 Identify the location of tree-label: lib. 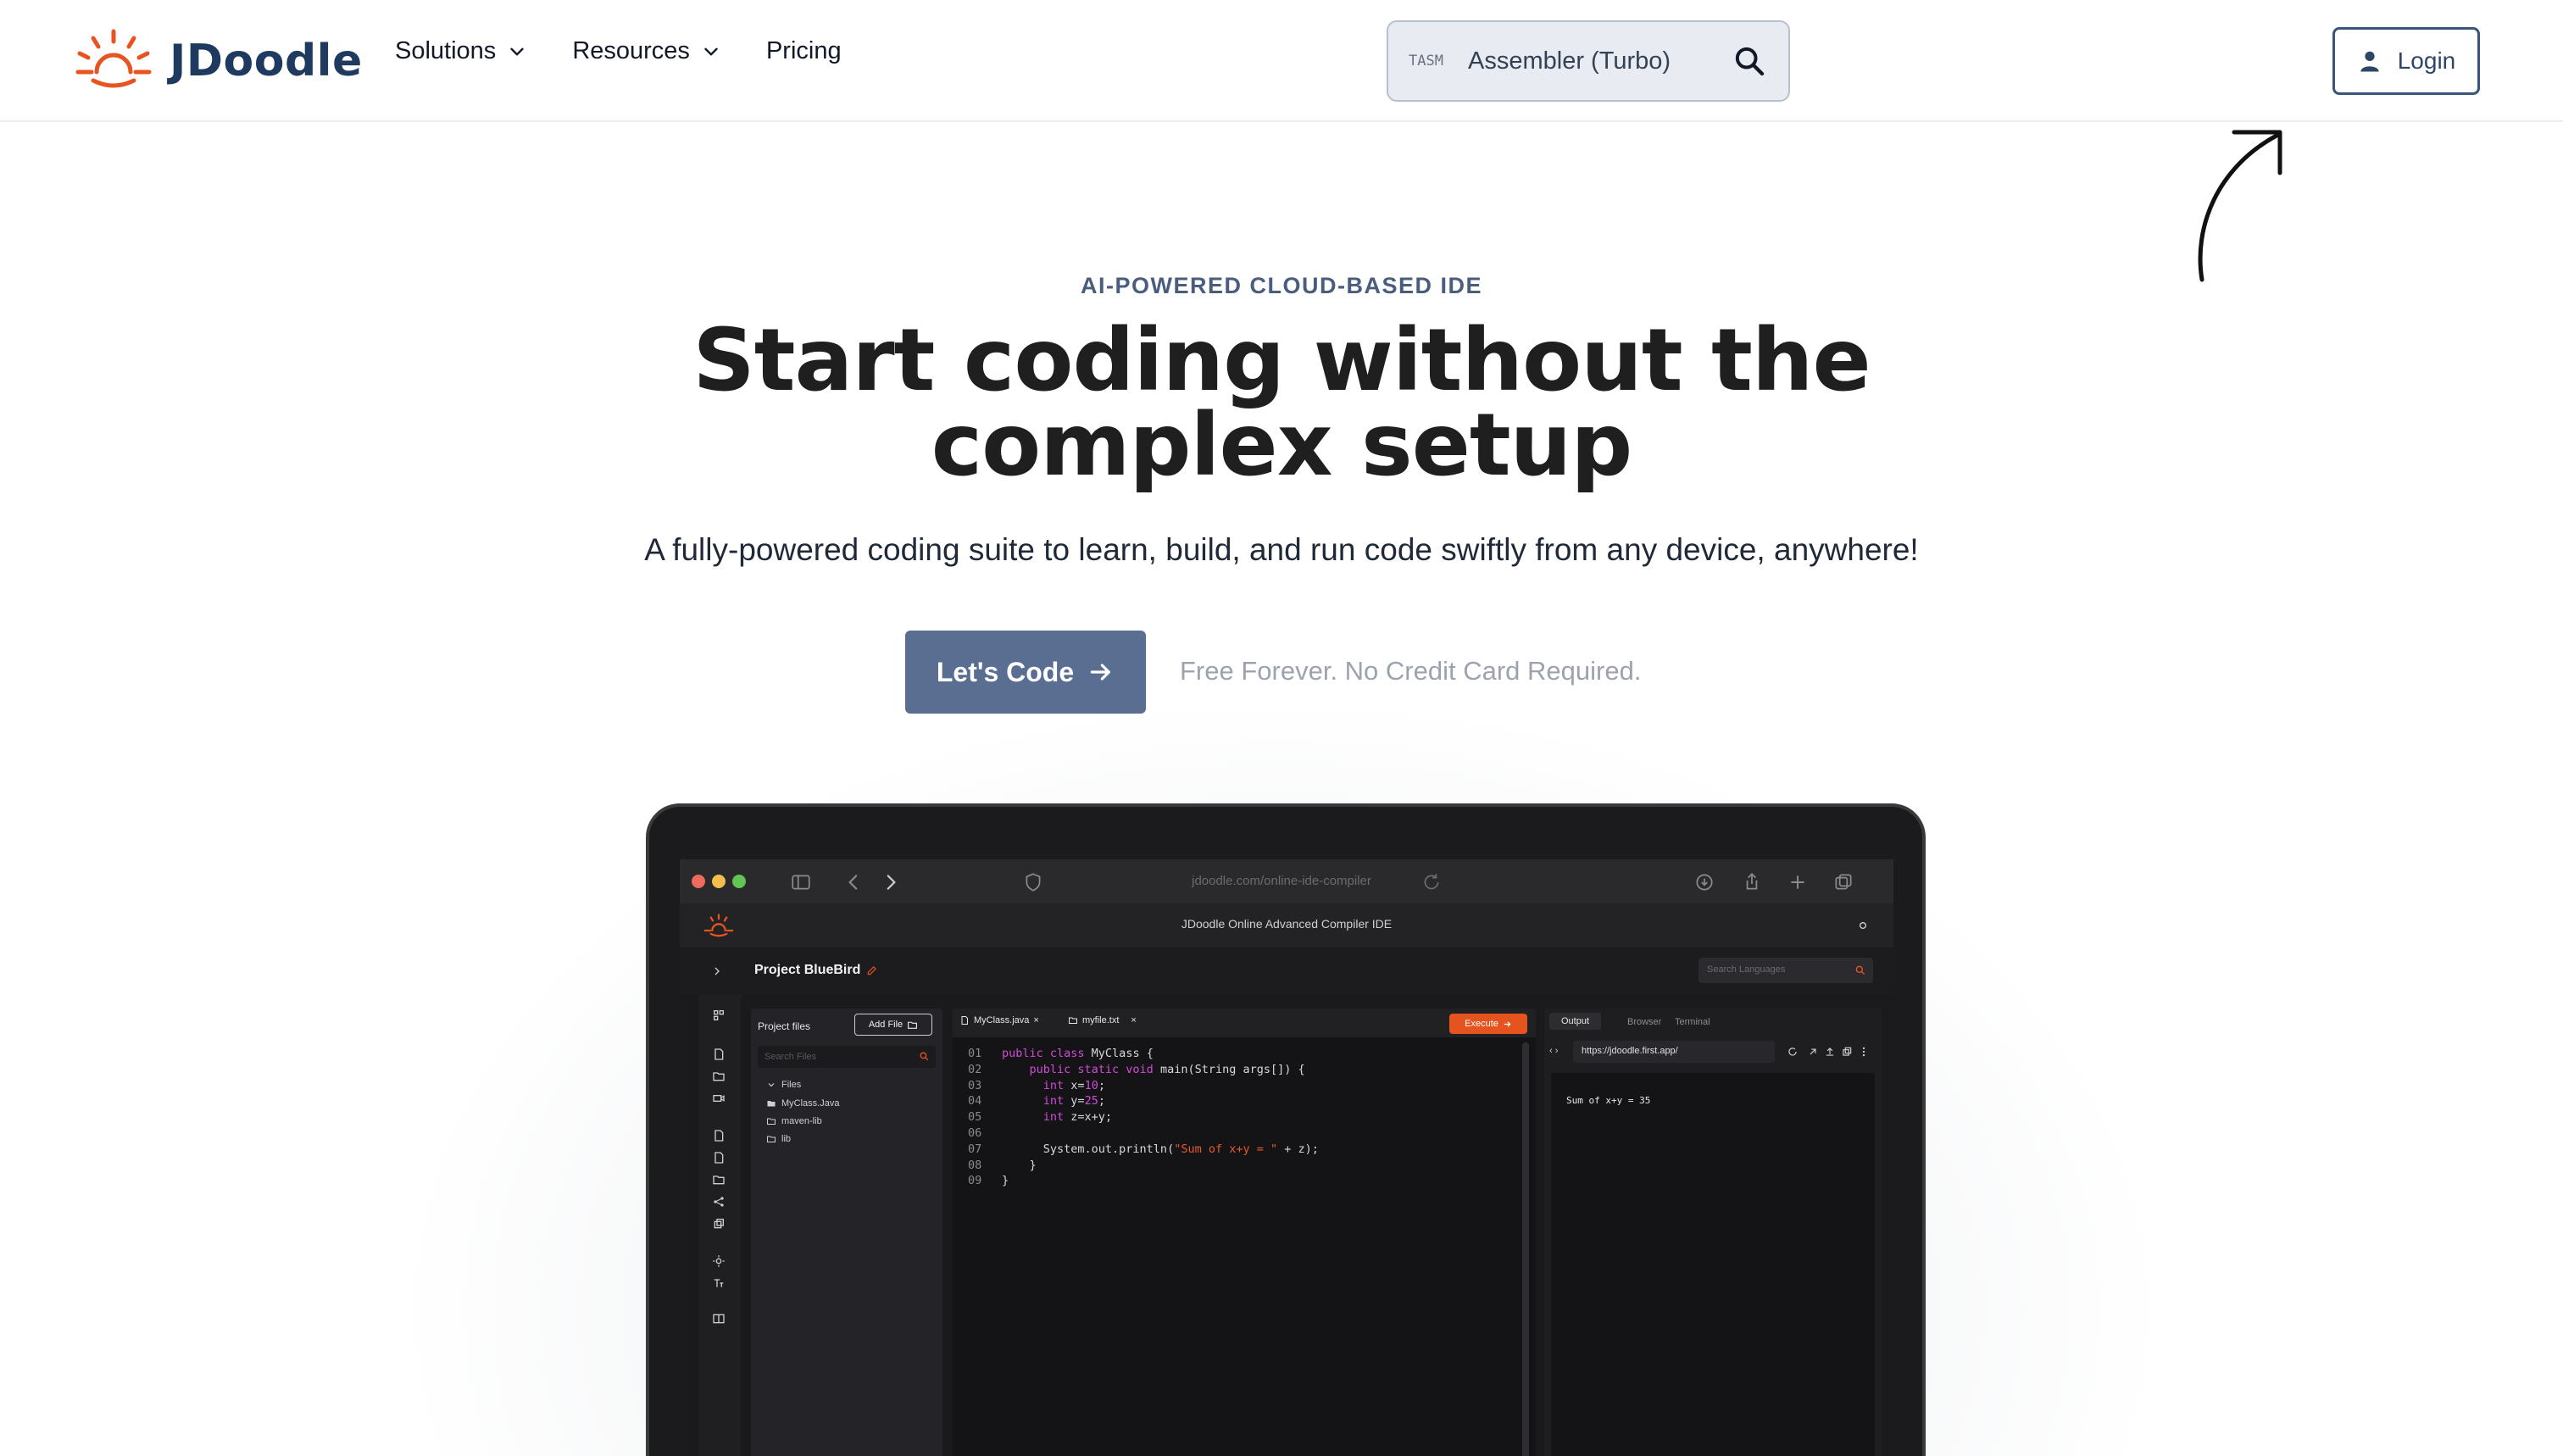
(786, 1139).